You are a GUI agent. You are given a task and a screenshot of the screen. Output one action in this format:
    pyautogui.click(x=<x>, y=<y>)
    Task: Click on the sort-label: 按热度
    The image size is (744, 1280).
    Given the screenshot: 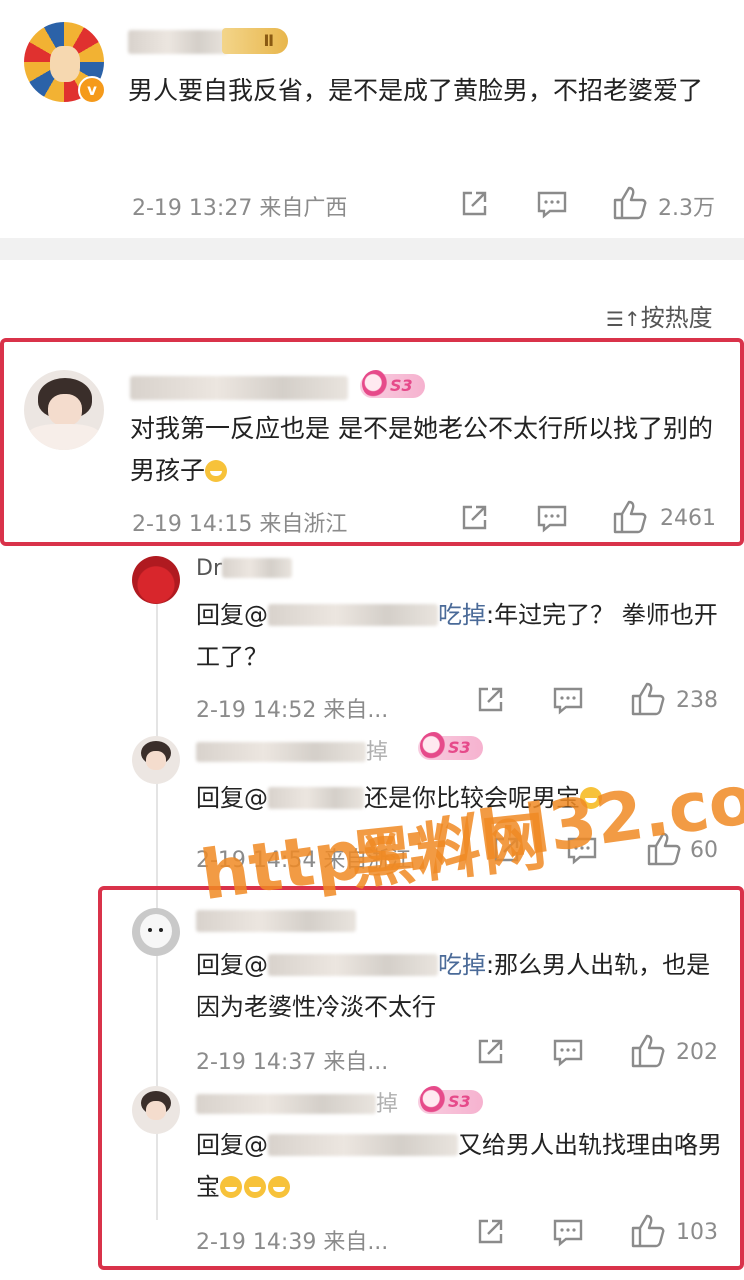 What is the action you would take?
    pyautogui.click(x=676, y=318)
    